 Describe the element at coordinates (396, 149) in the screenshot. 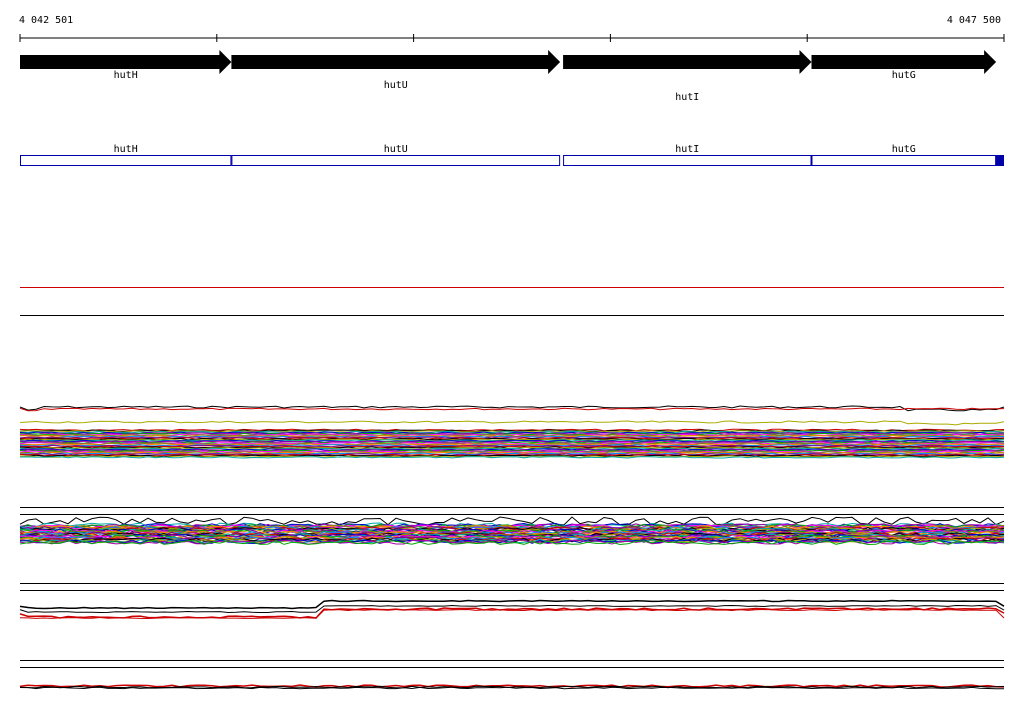

I see `gene-box-label: hutU` at that location.